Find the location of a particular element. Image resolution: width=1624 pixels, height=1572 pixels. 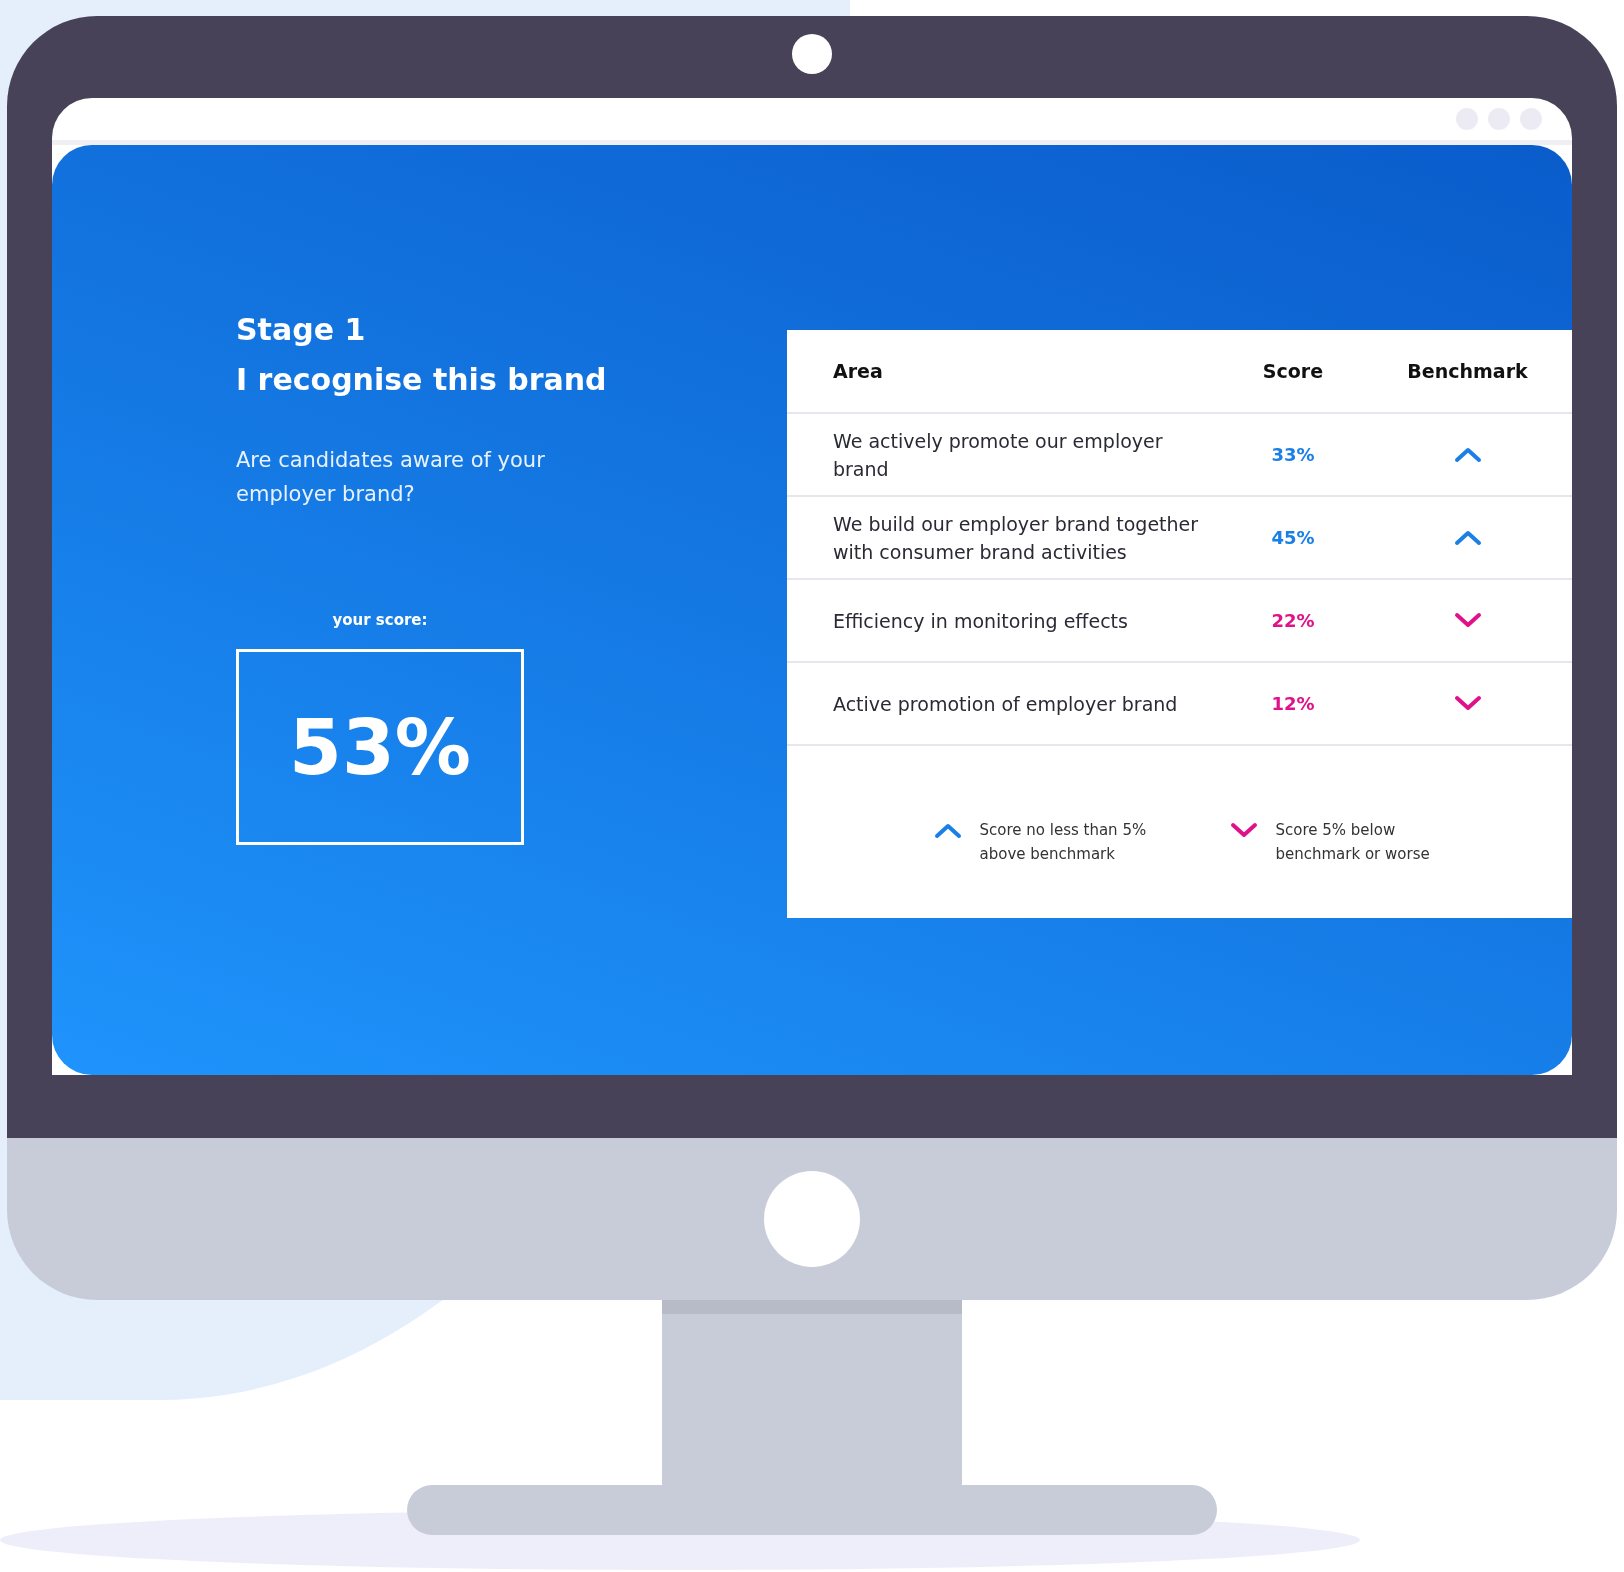

column-header: Benchmark is located at coordinates (1467, 371).